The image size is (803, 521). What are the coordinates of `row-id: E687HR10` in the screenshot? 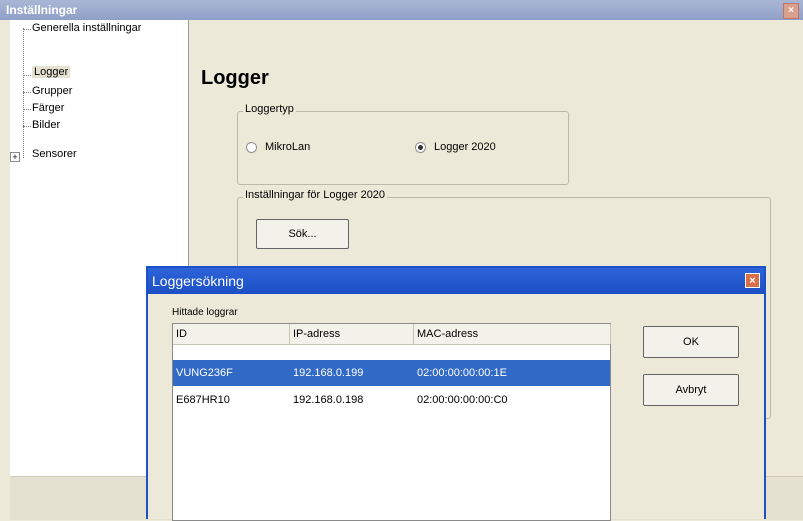 It's located at (203, 400).